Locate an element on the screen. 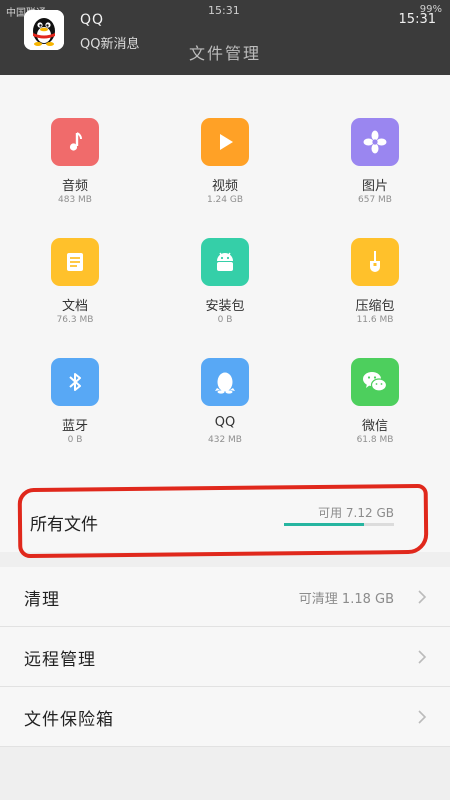 The height and width of the screenshot is (800, 450). category-size: 0 B is located at coordinates (75, 440).